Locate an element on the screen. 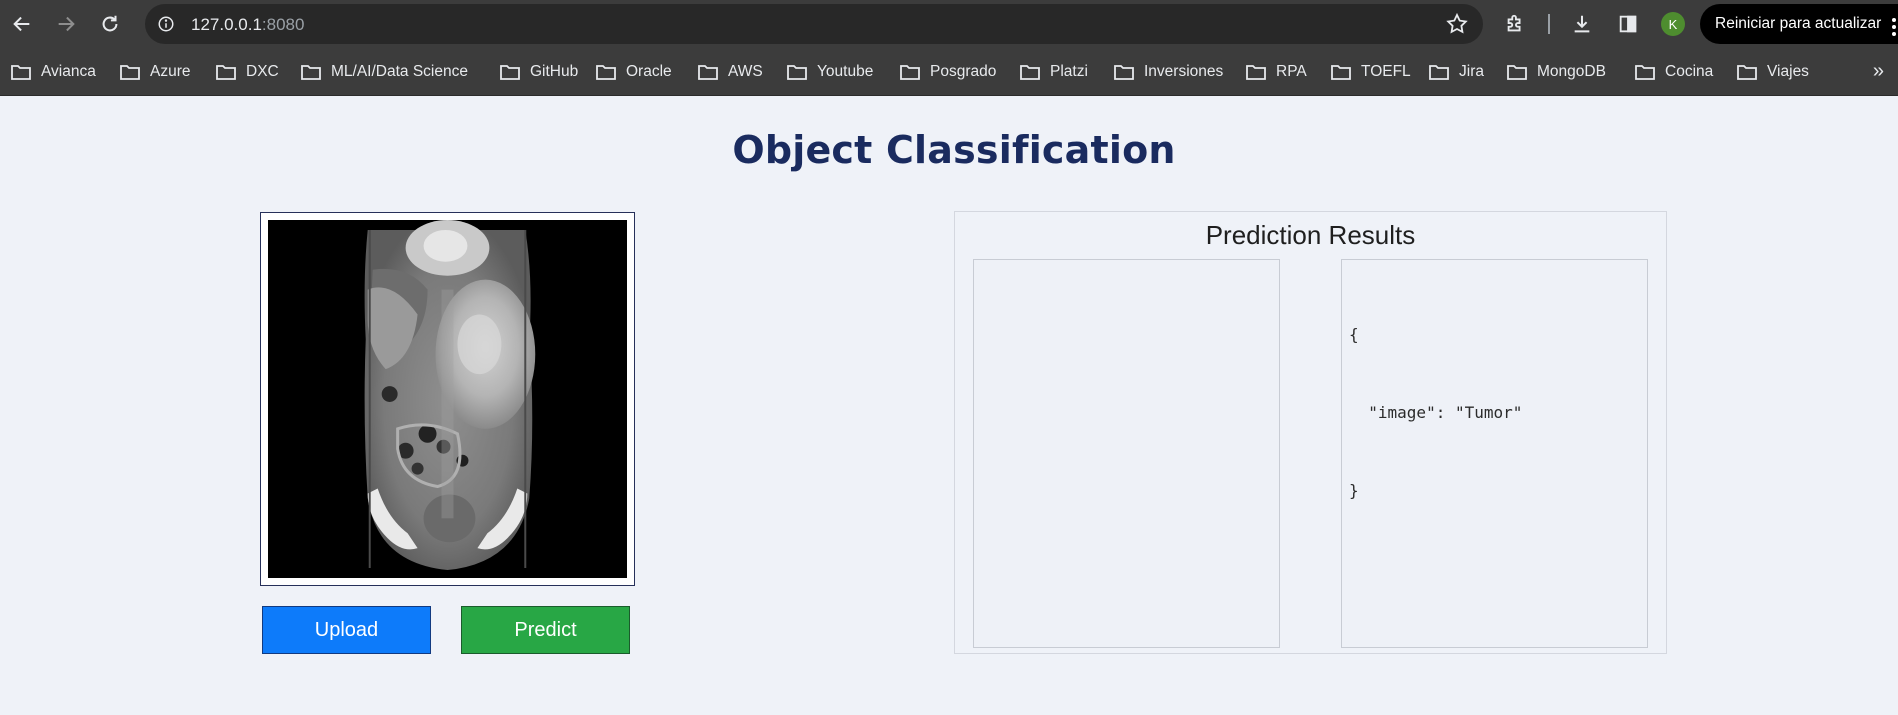 This screenshot has width=1898, height=715. chevron-double-right-icon: » is located at coordinates (1878, 71).